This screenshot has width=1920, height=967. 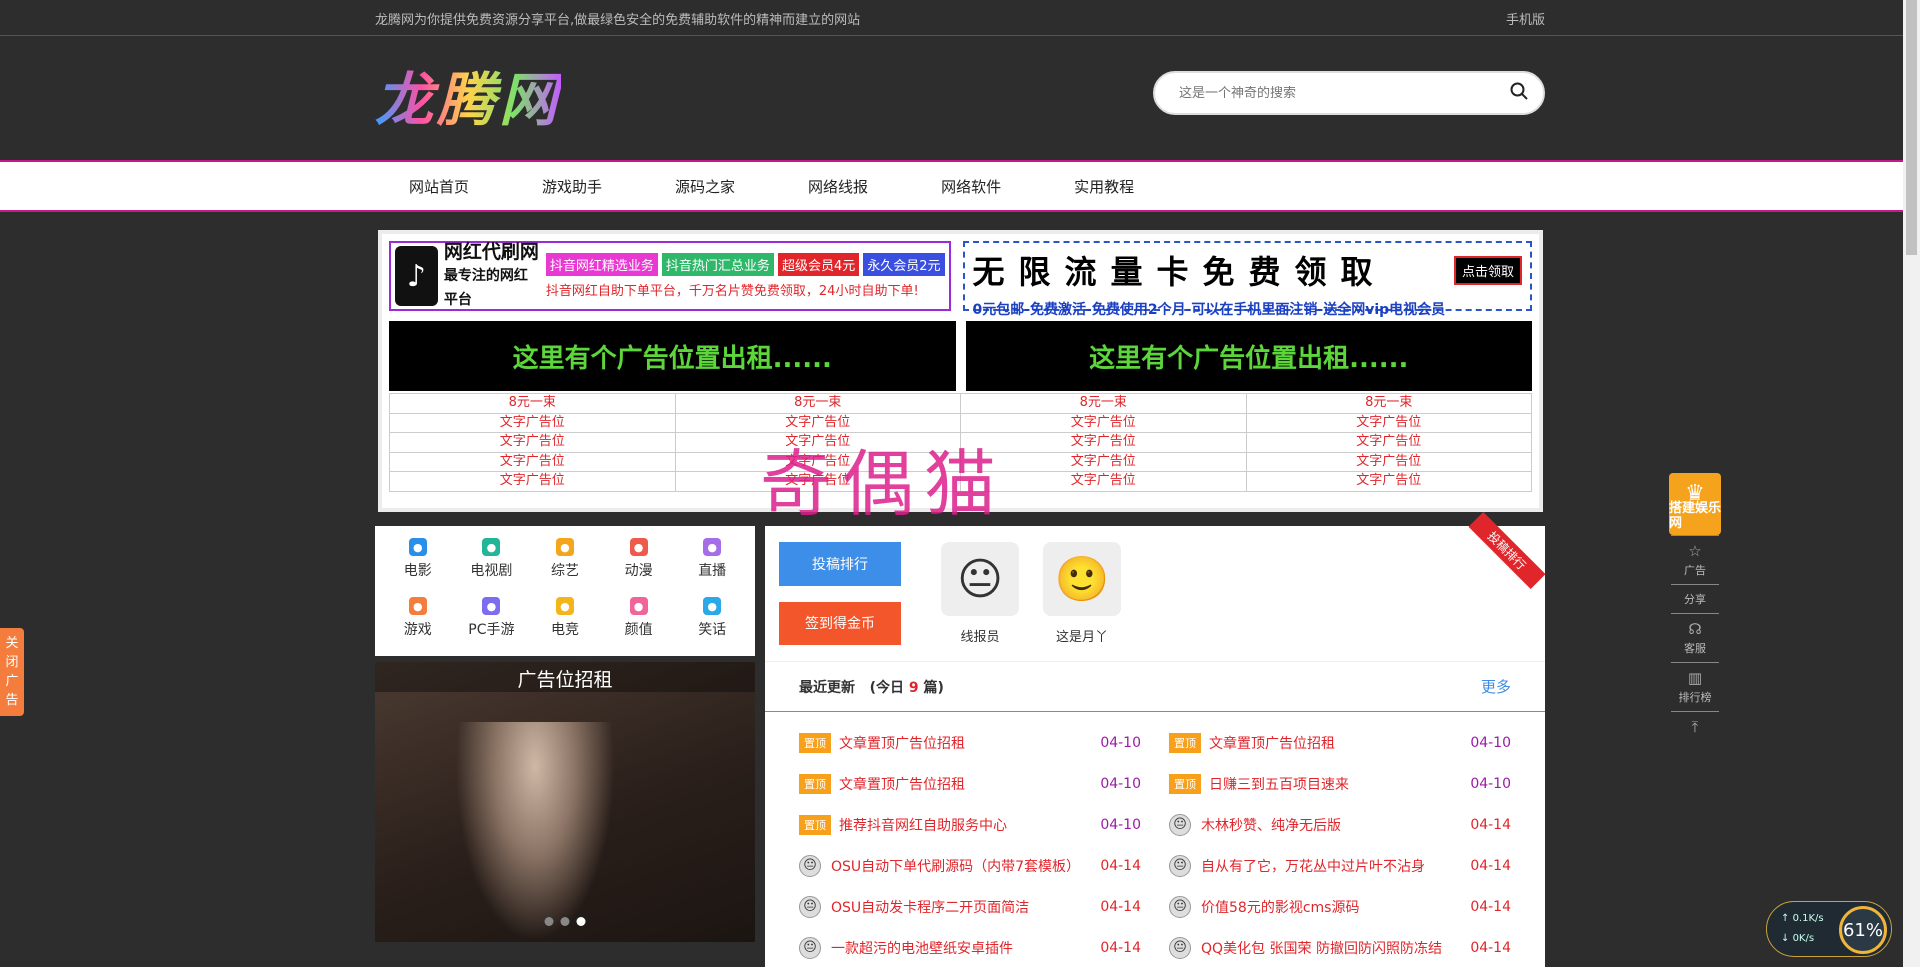 I want to click on close-ad-button: 关闭广告, so click(x=12, y=672).